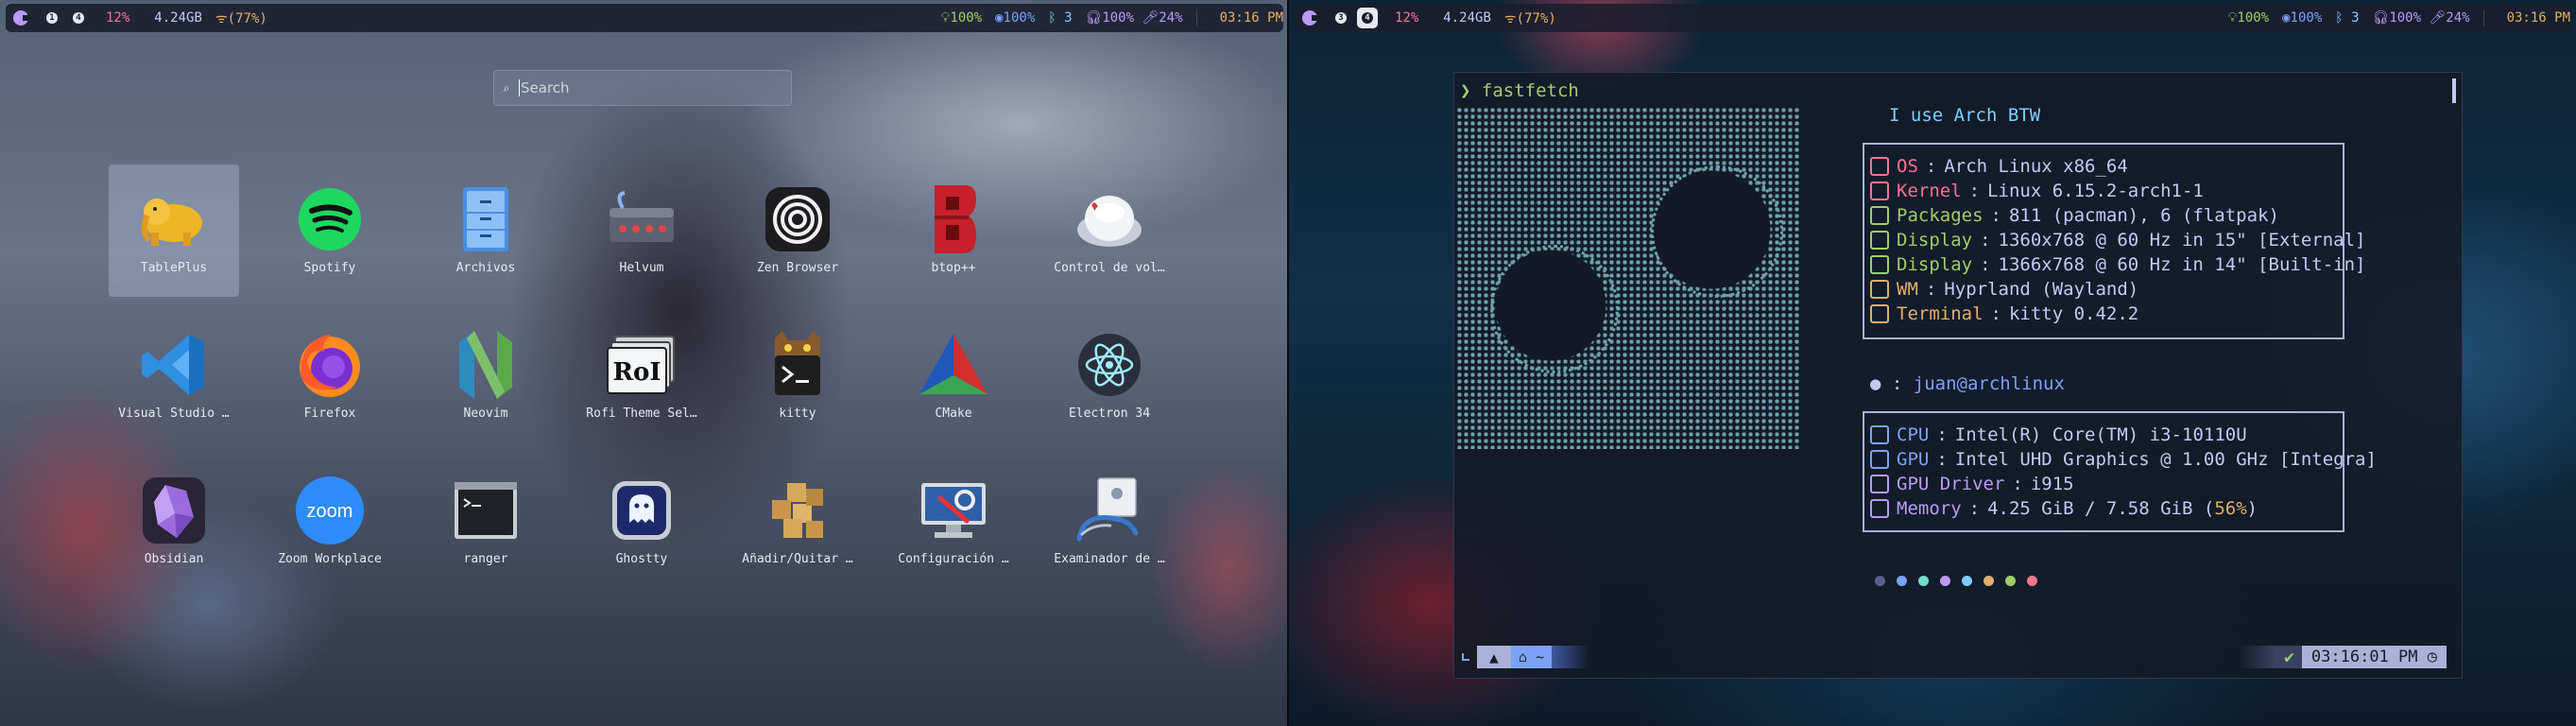 The image size is (2576, 726). I want to click on workspace-4-active: 4, so click(1367, 18).